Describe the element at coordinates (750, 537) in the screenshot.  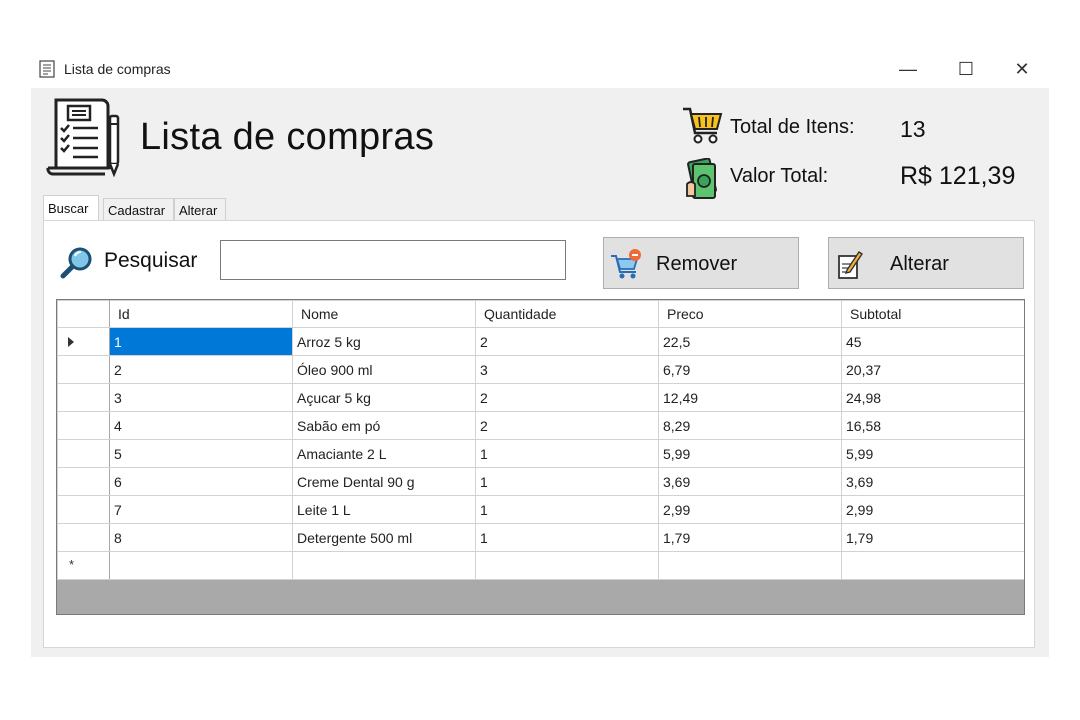
I see `cell-preco: 1,79` at that location.